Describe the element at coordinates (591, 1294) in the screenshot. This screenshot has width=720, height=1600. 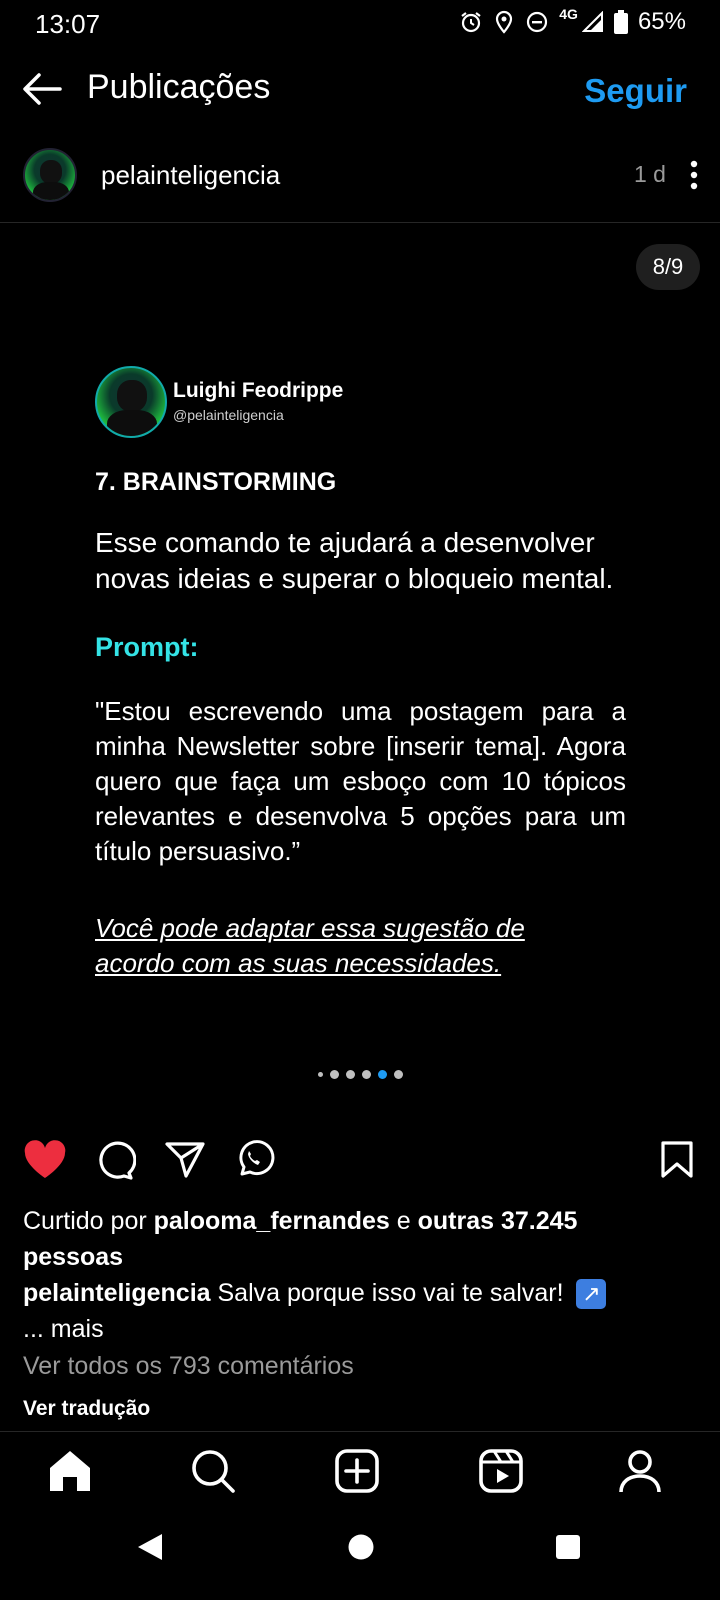
I see `arrow-up-right-icon: ↗` at that location.